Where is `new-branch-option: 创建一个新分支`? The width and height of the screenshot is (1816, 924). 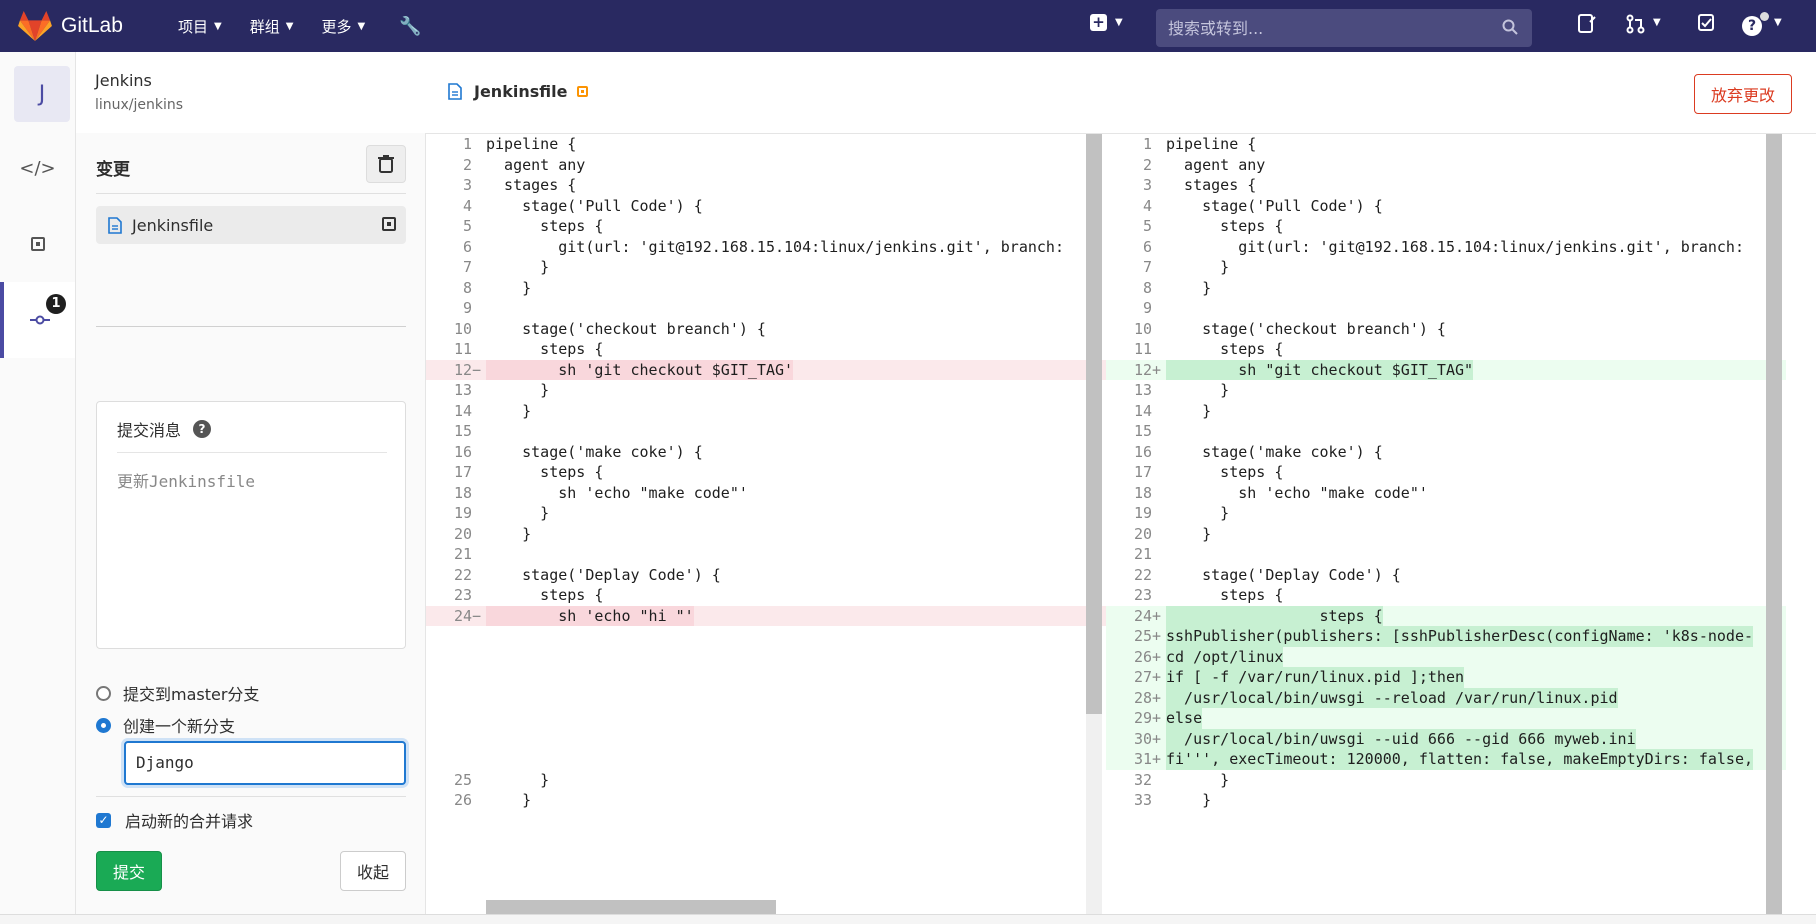 new-branch-option: 创建一个新分支 is located at coordinates (165, 725).